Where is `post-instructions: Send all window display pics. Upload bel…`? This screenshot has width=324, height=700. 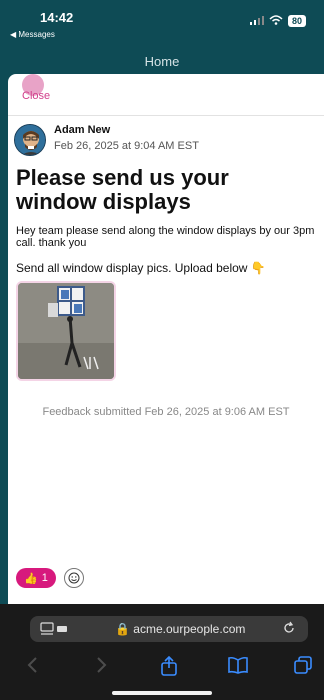 post-instructions: Send all window display pics. Upload bel… is located at coordinates (141, 268).